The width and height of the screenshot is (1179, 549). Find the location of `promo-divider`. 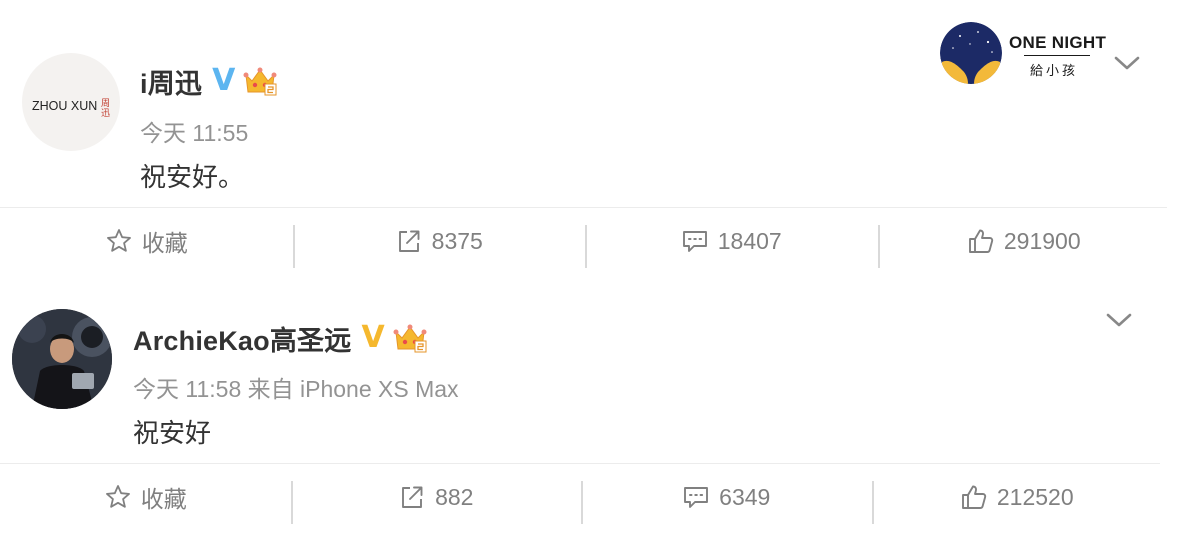

promo-divider is located at coordinates (1057, 55).